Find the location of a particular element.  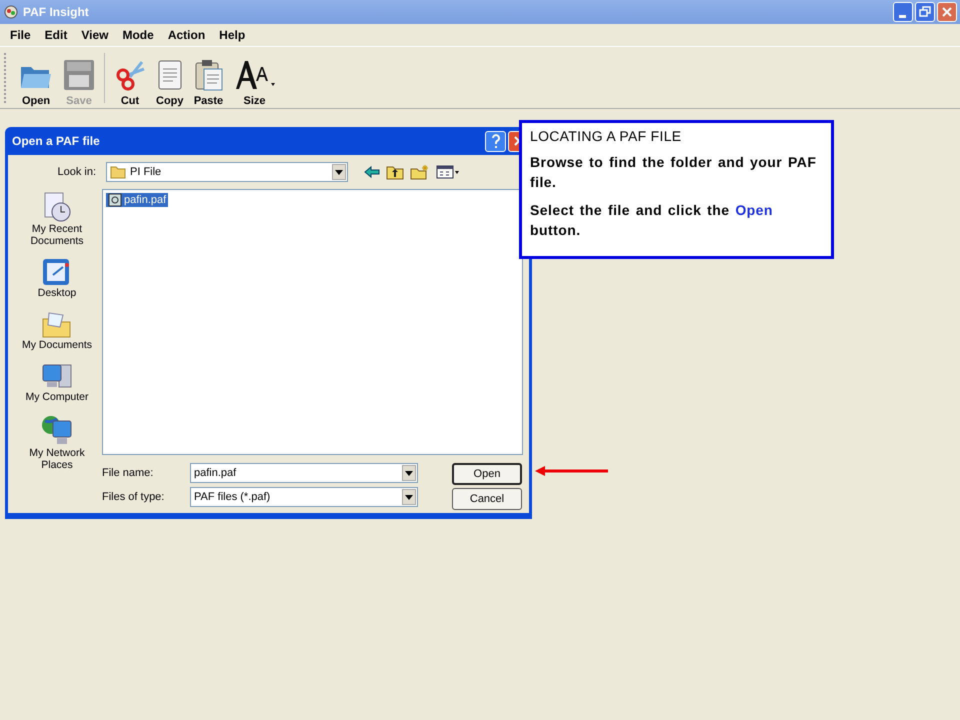

font-size-icon is located at coordinates (255, 74).